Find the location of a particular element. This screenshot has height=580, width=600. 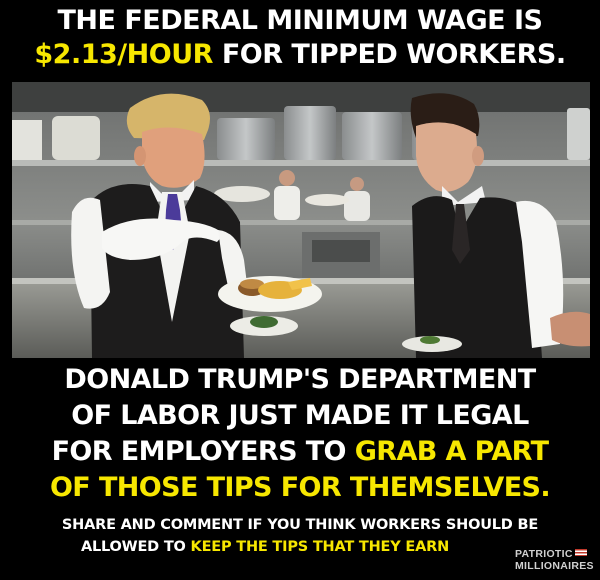

headline-bottom-line-4: OF THOSE TIPS FOR THEMSELVES. is located at coordinates (300, 487).